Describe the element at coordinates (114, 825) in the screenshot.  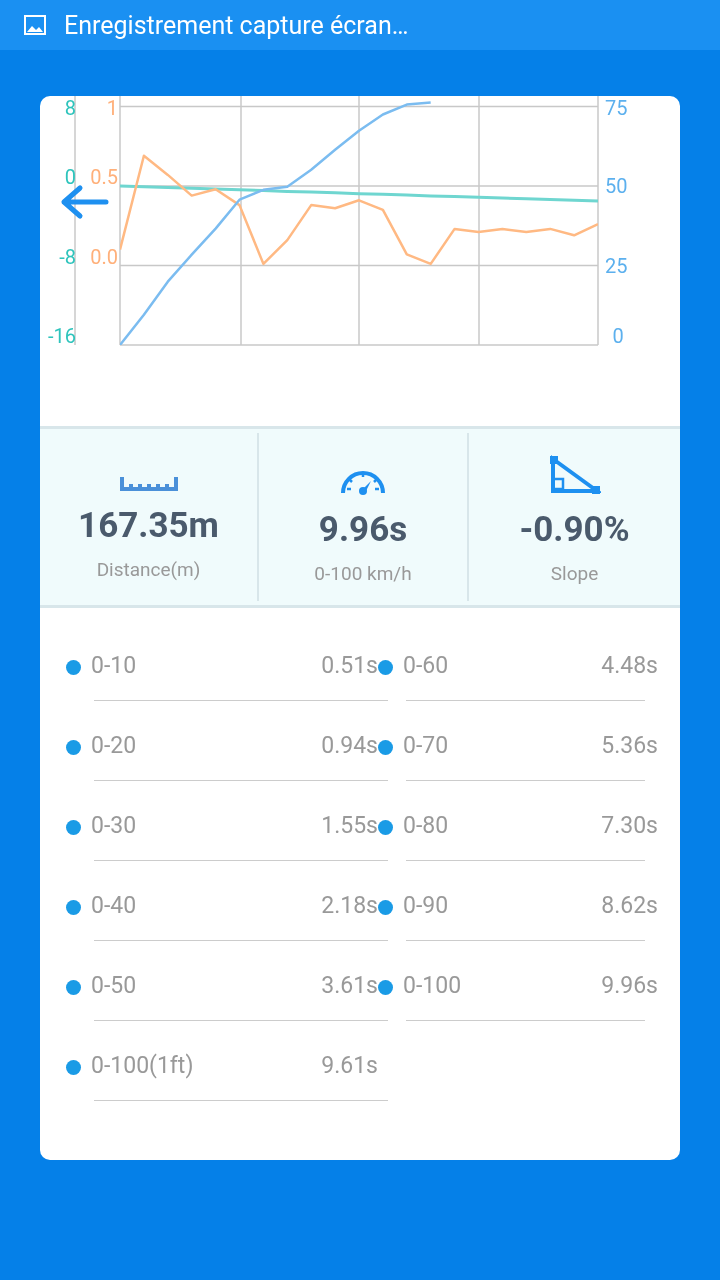
I see `split-label: 0-30` at that location.